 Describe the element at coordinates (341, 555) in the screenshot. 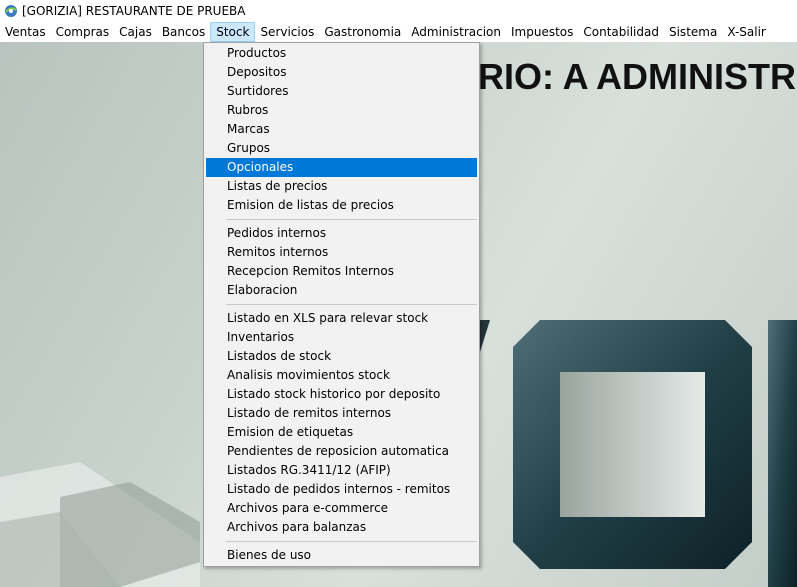

I see `stock-menu-item-bienes-de-uso: Bienes de uso` at that location.